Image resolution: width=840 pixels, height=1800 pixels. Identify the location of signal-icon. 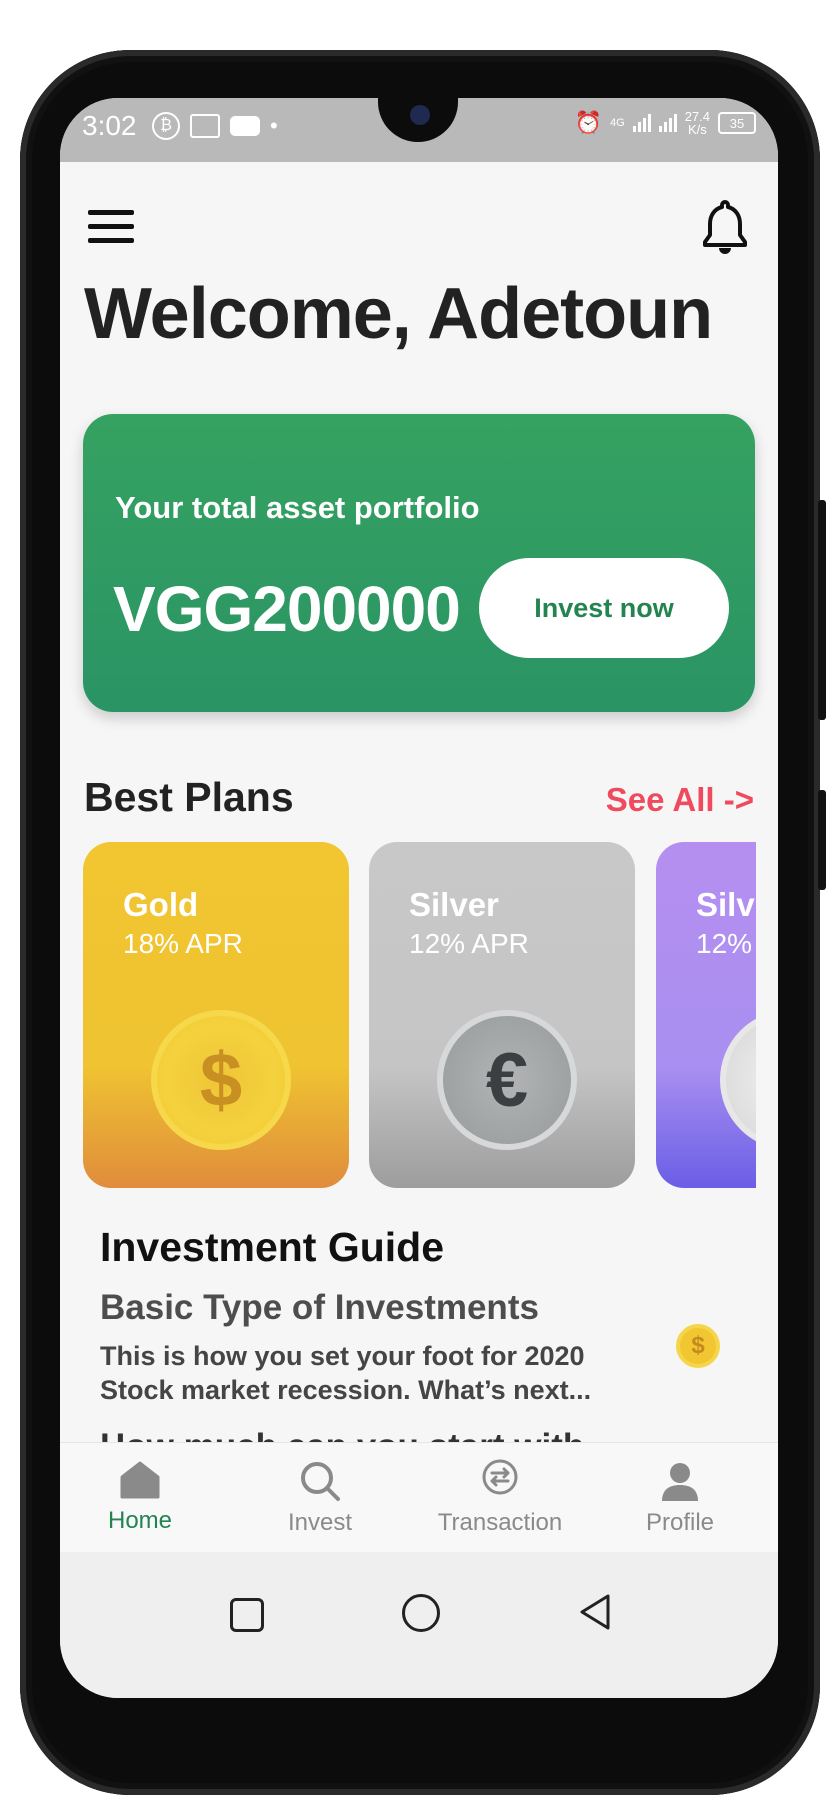
(641, 123).